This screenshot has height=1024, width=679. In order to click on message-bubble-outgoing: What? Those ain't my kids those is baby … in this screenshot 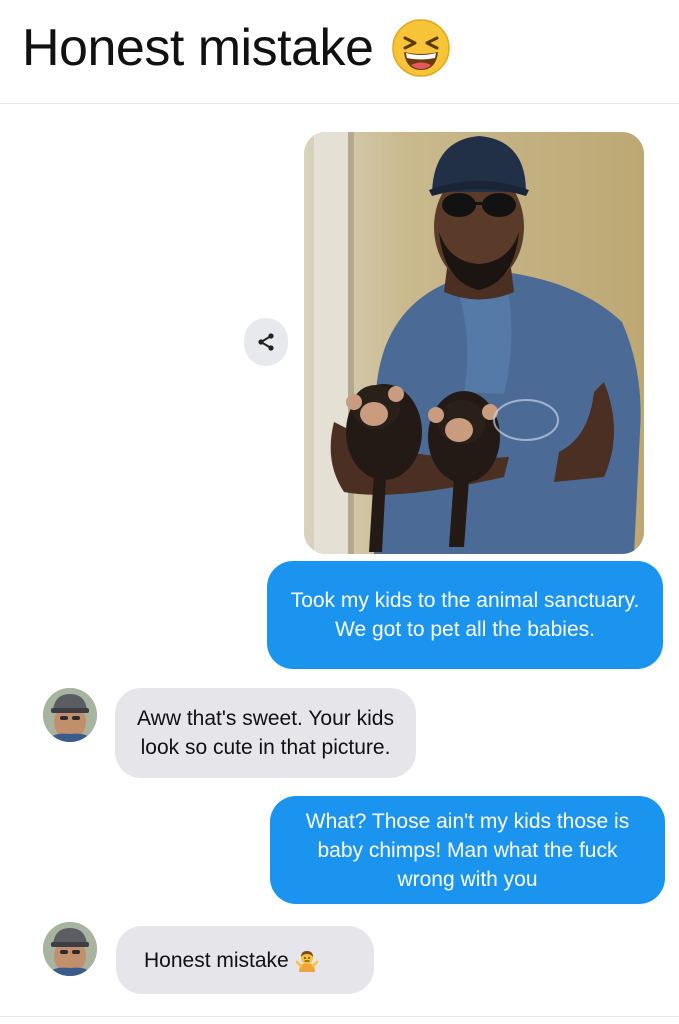, I will do `click(467, 850)`.